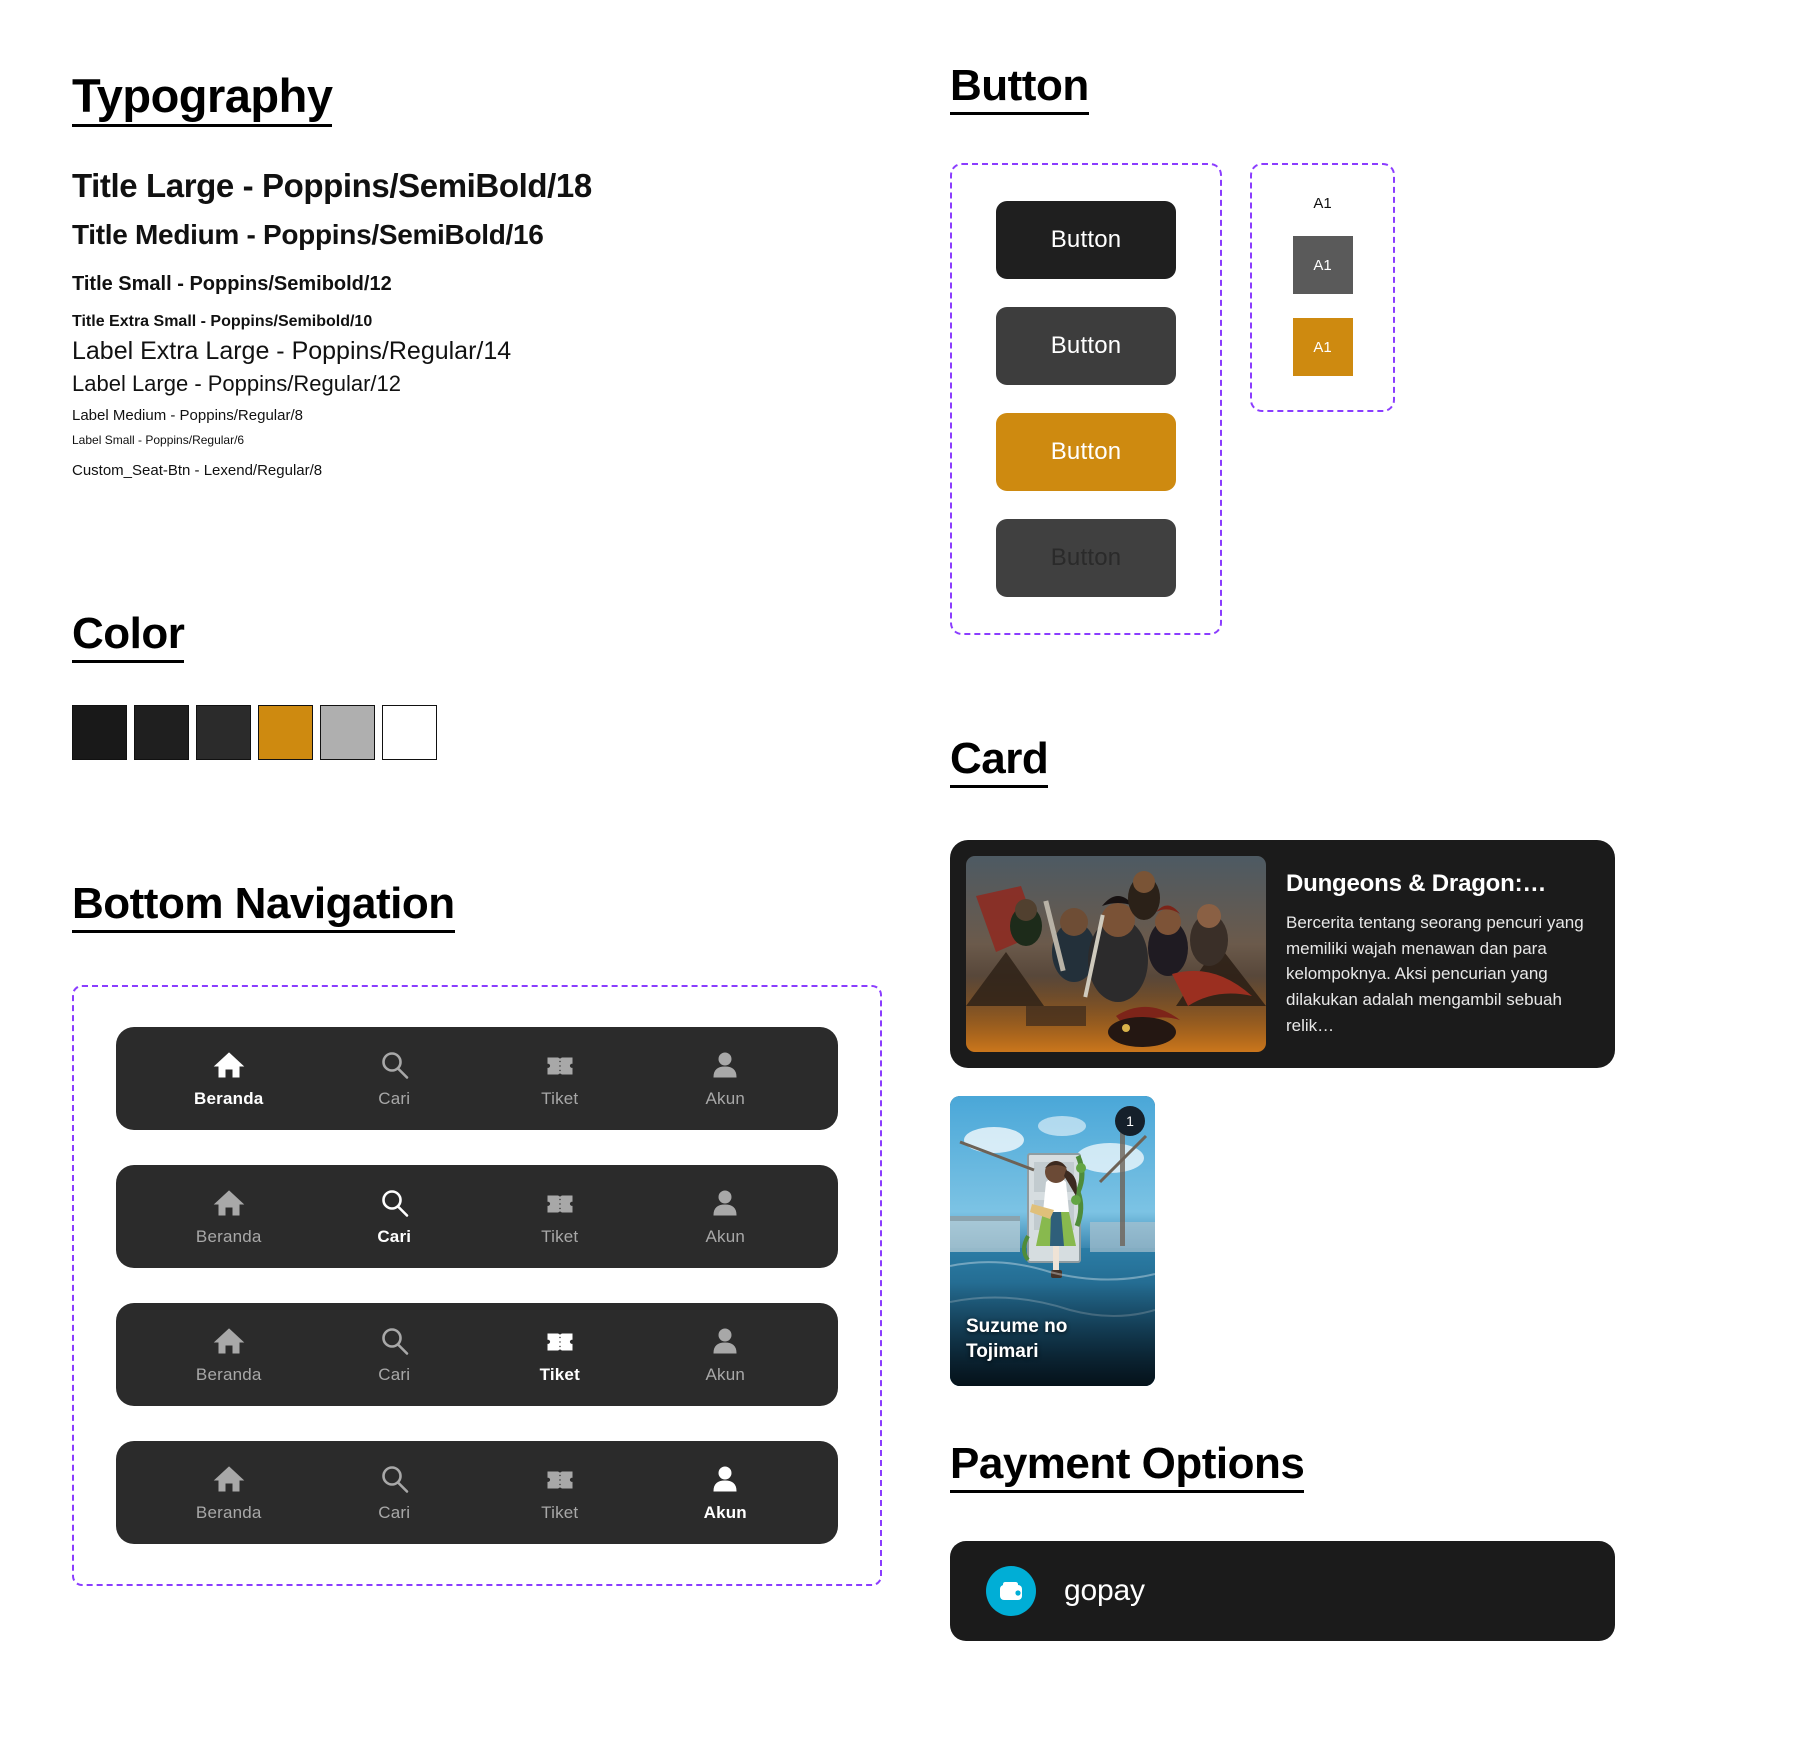 This screenshot has height=1754, width=1810. Describe the element at coordinates (477, 1217) in the screenshot. I see `bottom-nav-bar-cari: Beranda Cari Tiket Akun` at that location.